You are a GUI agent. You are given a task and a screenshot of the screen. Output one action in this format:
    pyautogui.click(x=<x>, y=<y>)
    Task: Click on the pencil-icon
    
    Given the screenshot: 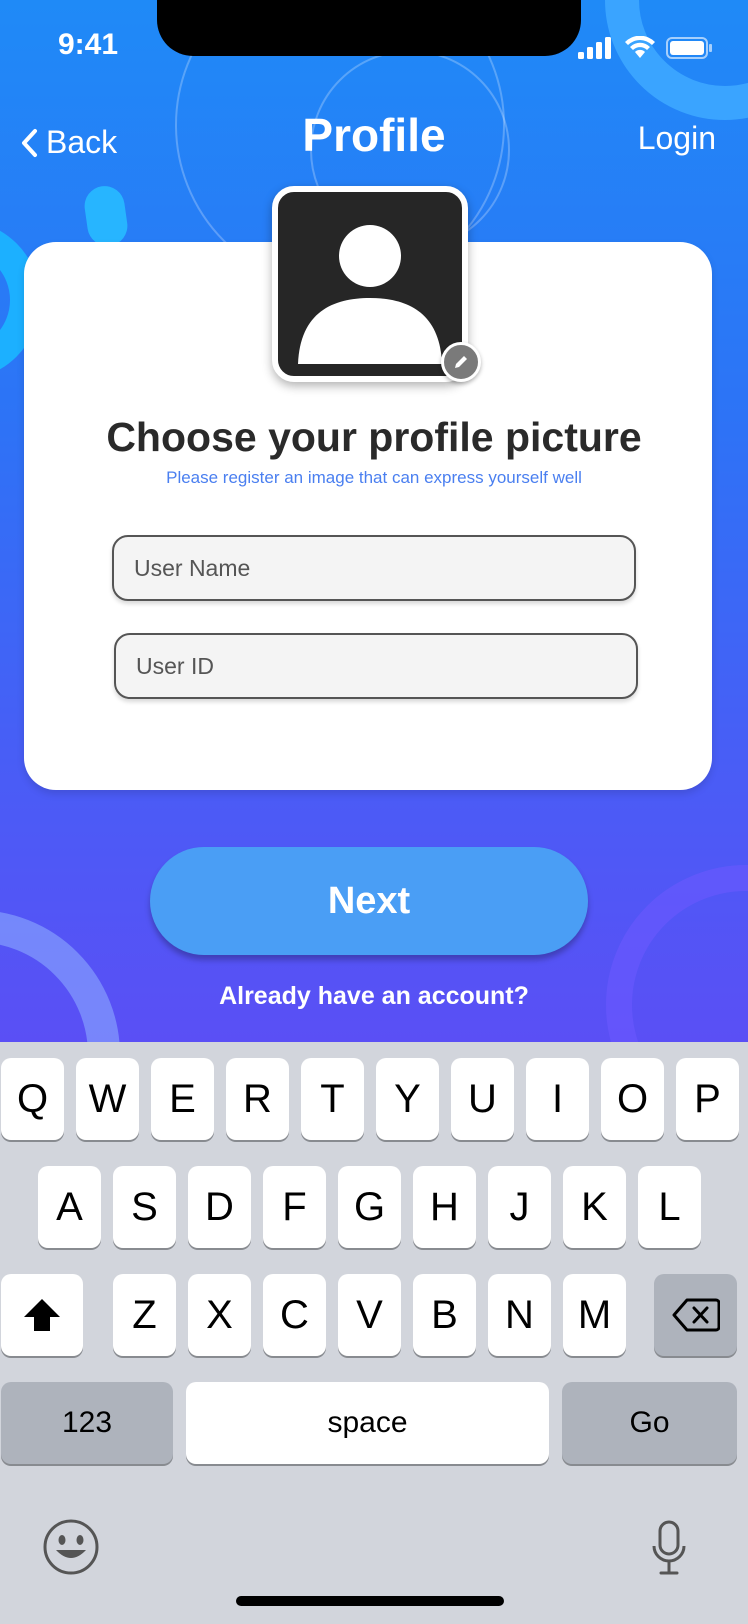 What is the action you would take?
    pyautogui.click(x=461, y=362)
    